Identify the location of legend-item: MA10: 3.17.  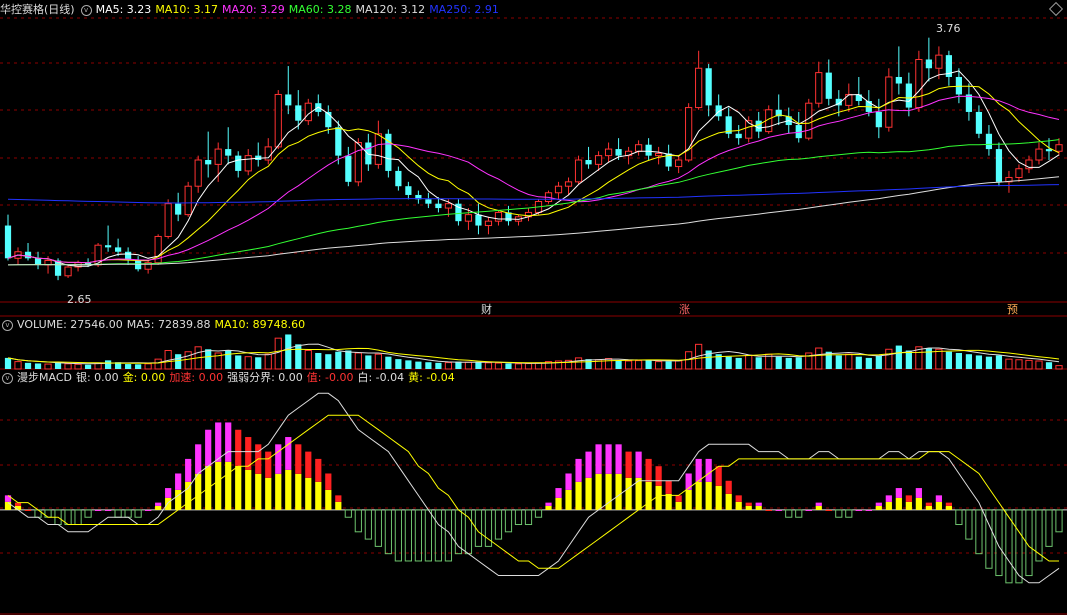
(187, 9).